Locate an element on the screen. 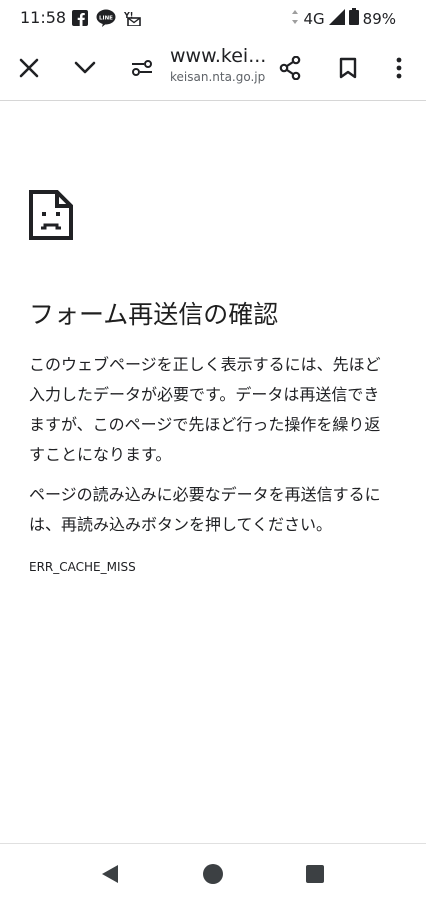  svg-text: LINE is located at coordinates (106, 19).